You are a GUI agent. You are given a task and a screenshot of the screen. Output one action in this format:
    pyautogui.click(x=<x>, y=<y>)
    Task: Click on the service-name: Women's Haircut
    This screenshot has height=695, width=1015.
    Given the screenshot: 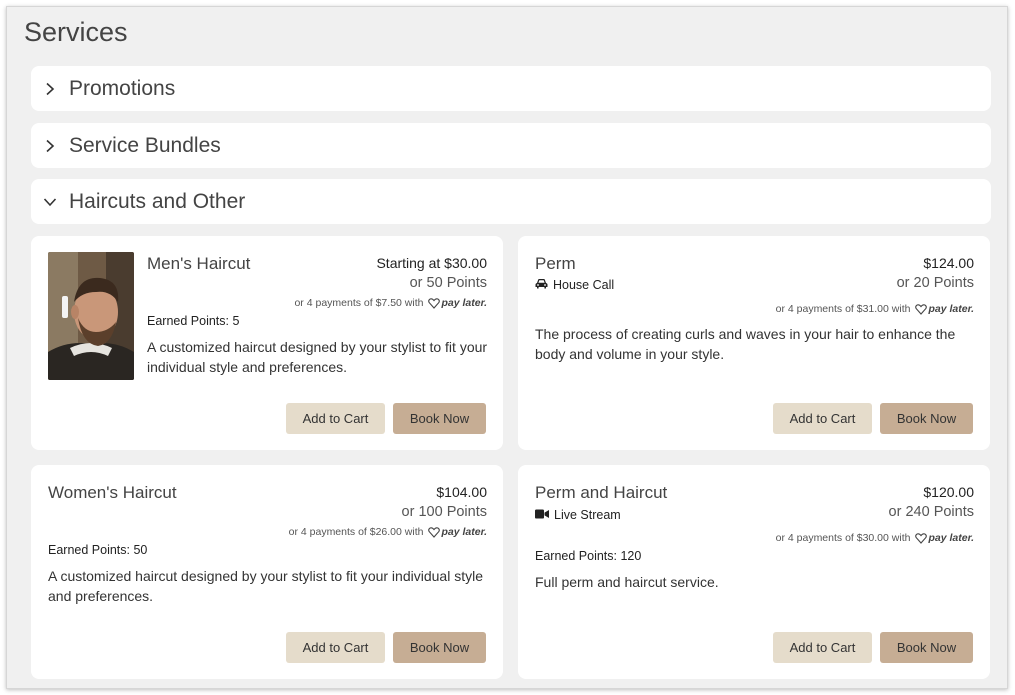 What is the action you would take?
    pyautogui.click(x=112, y=492)
    